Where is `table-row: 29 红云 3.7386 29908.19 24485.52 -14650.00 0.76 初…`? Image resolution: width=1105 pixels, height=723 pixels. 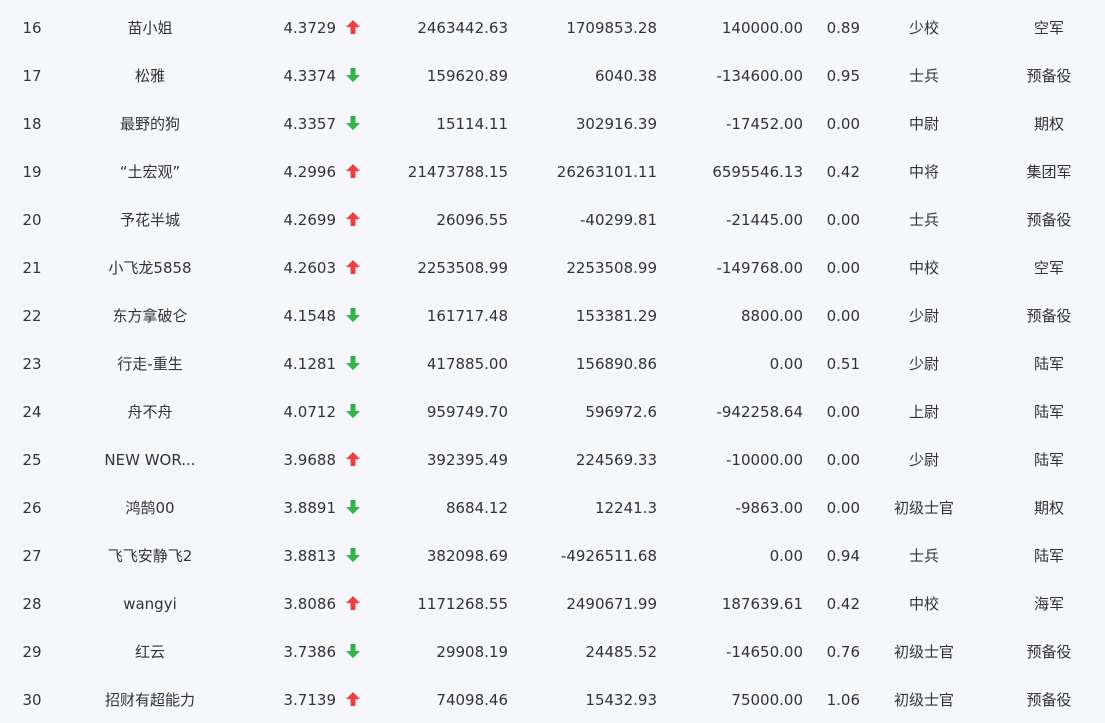 table-row: 29 红云 3.7386 29908.19 24485.52 -14650.00 0.76 初… is located at coordinates (552, 652).